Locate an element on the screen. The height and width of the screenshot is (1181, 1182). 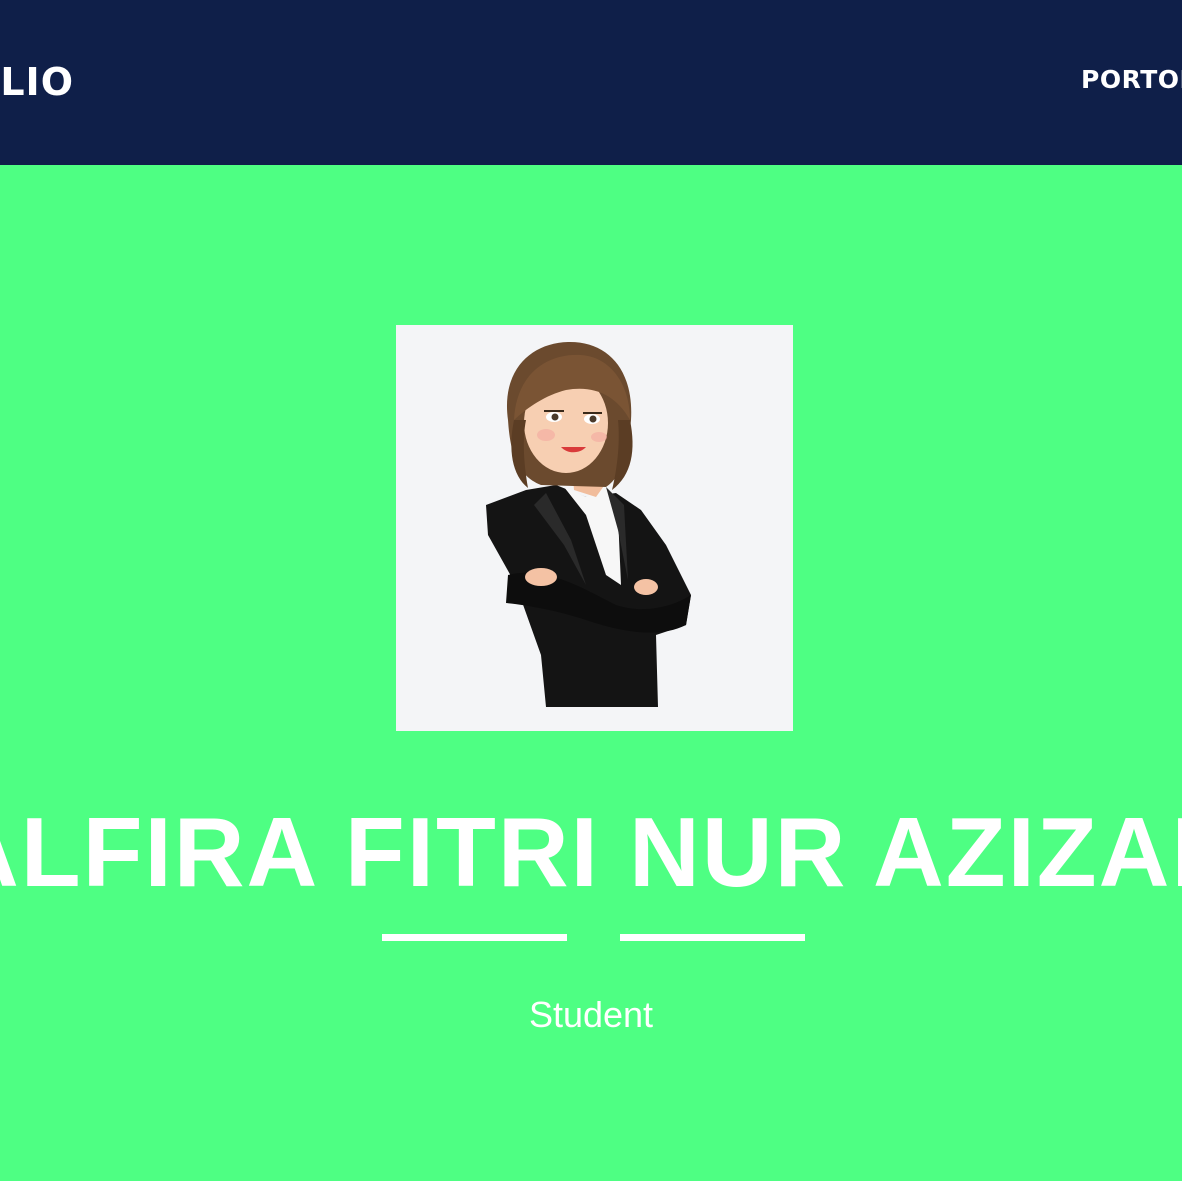
navbar: PORTFOLIO PORTOFOLIO is located at coordinates (591, 82).